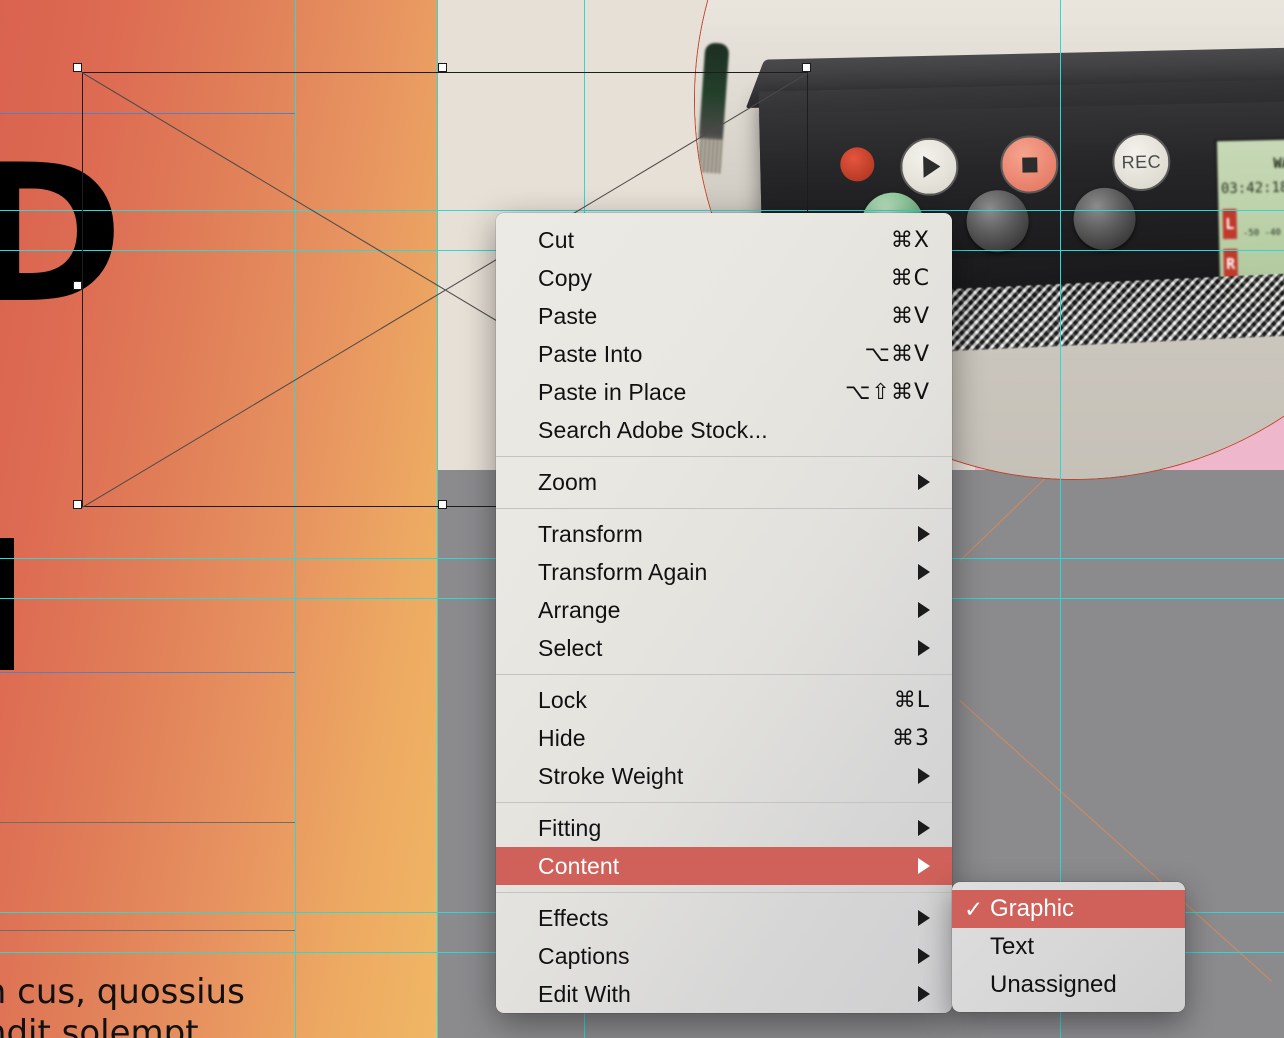  What do you see at coordinates (724, 956) in the screenshot?
I see `menu-item-captions: Captions` at bounding box center [724, 956].